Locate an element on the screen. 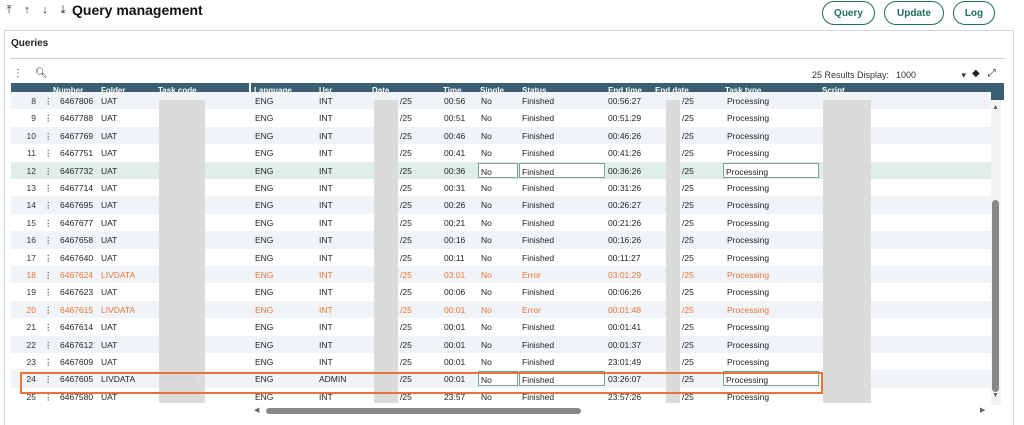 This screenshot has width=1024, height=425. vertical-scrollbar: ▲ ▼ is located at coordinates (996, 252).